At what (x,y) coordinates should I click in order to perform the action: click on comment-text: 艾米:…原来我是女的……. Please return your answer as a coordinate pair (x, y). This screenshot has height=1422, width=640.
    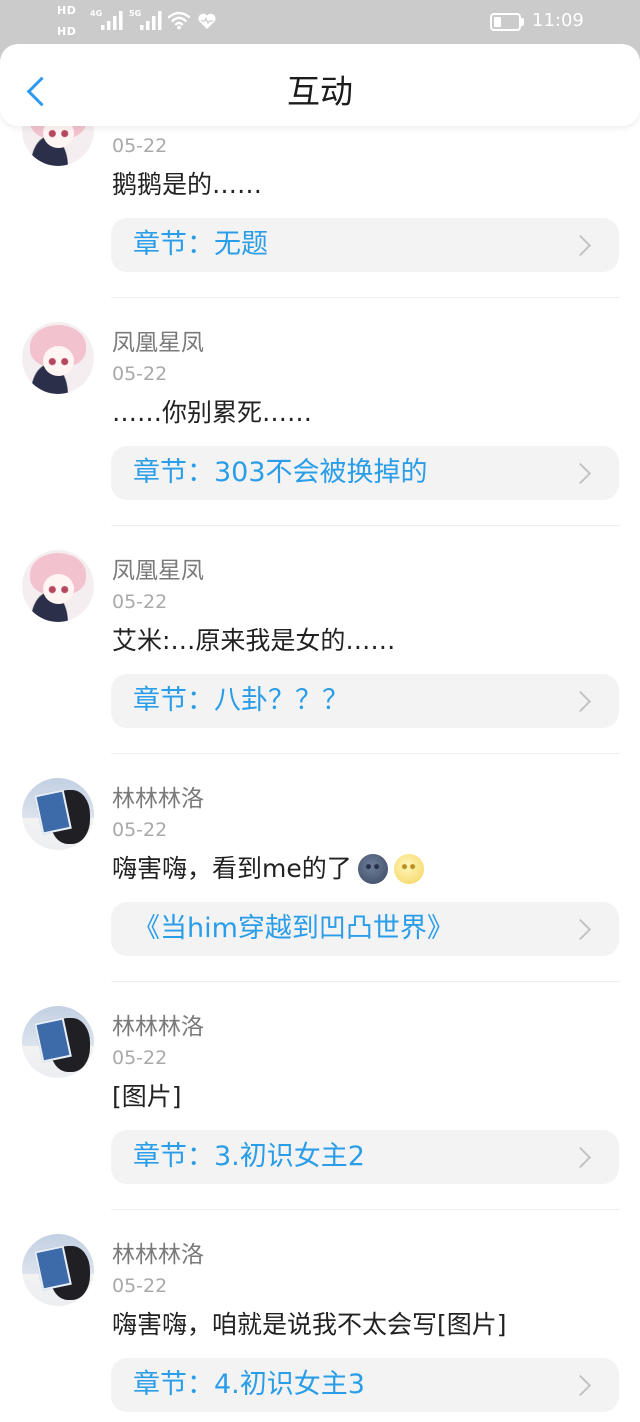
    Looking at the image, I should click on (253, 641).